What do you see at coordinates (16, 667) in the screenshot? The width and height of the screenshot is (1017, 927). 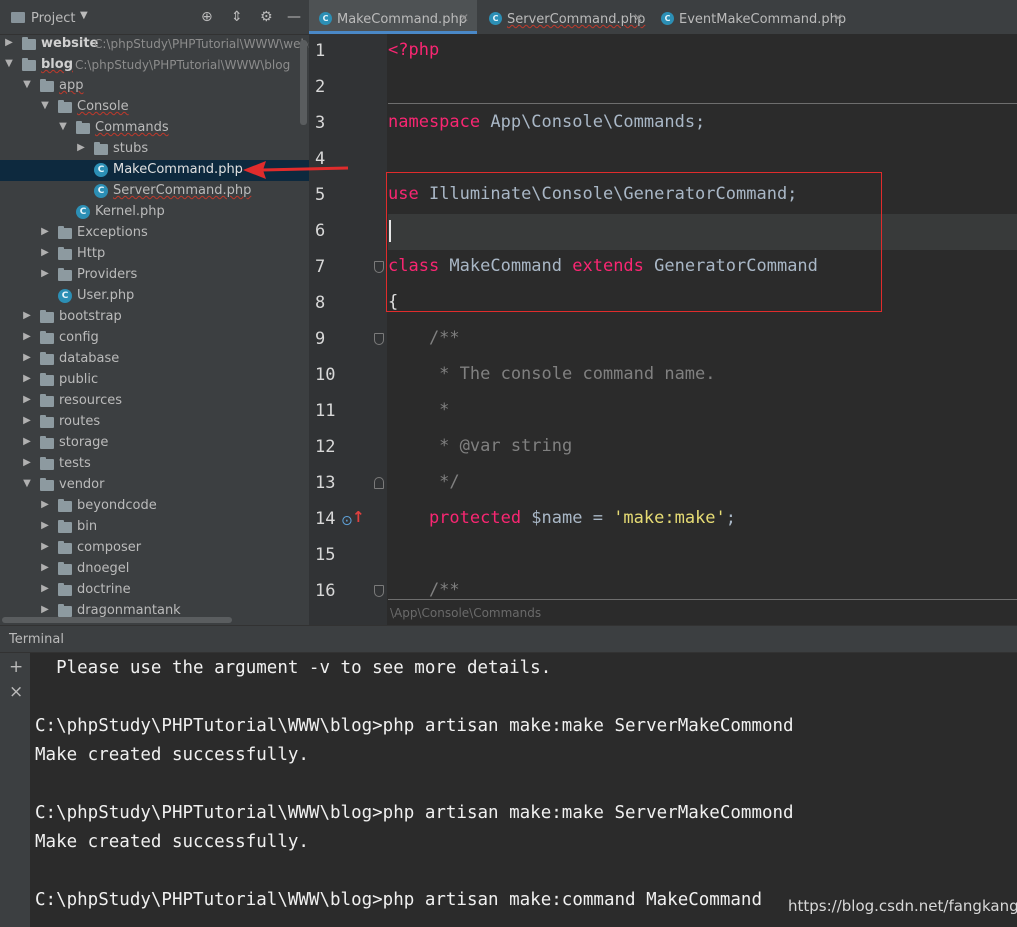 I see `add-terminal-icon: +` at bounding box center [16, 667].